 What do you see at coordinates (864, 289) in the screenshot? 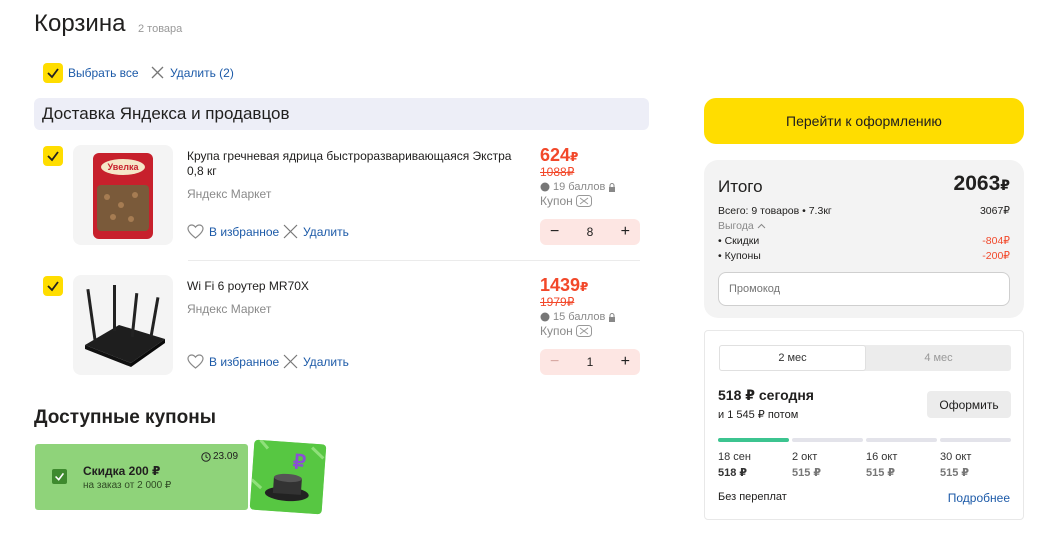
I see `promo-code-input` at bounding box center [864, 289].